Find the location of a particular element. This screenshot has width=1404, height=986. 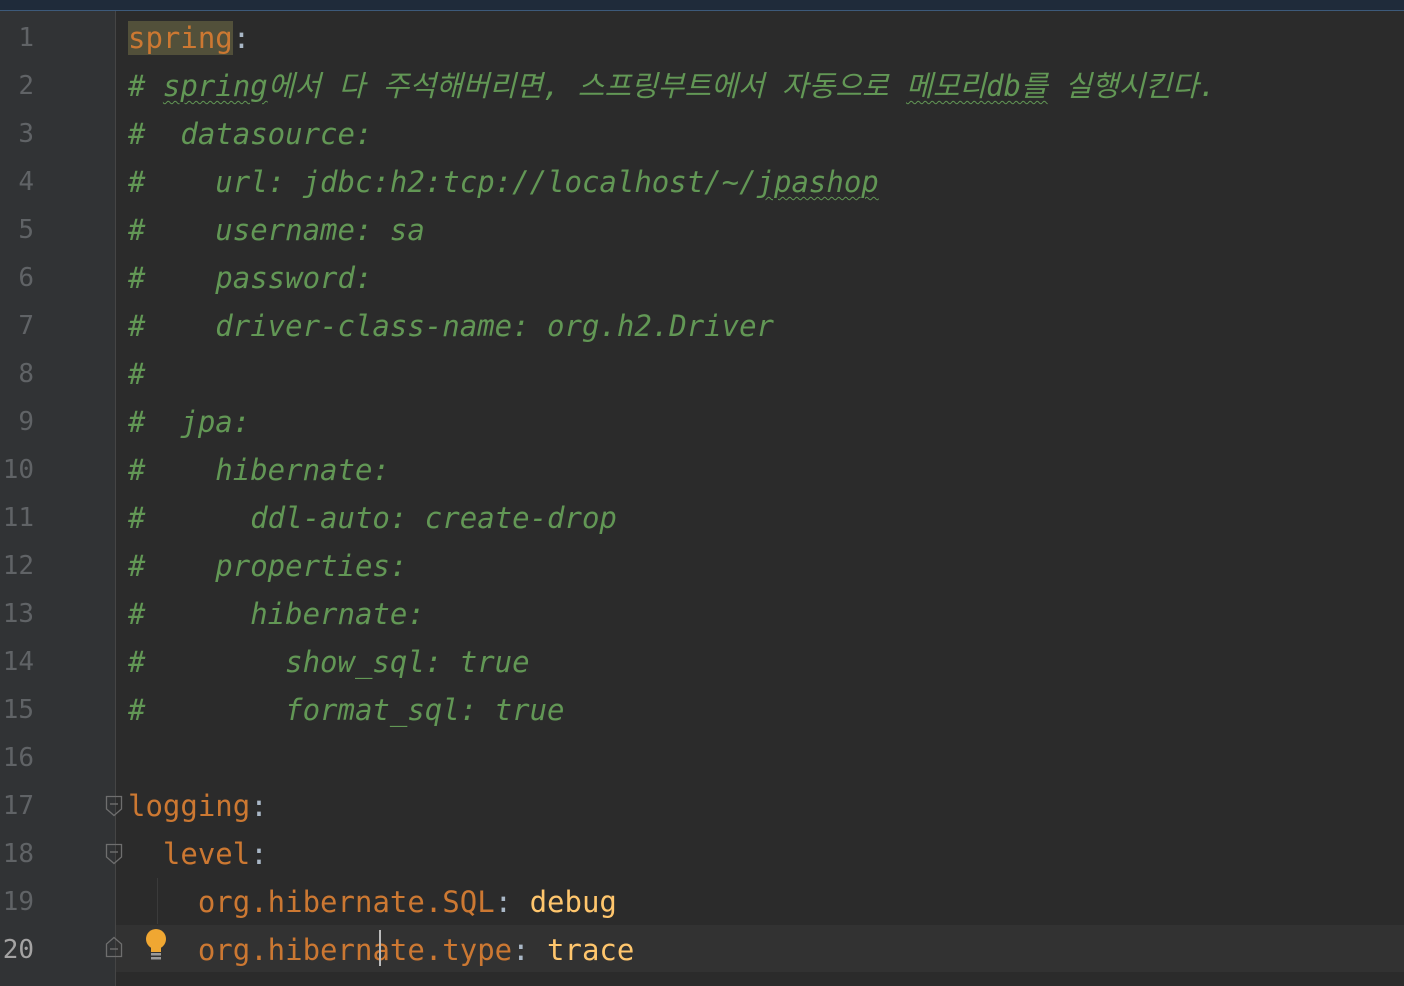

text-caret is located at coordinates (380, 948).